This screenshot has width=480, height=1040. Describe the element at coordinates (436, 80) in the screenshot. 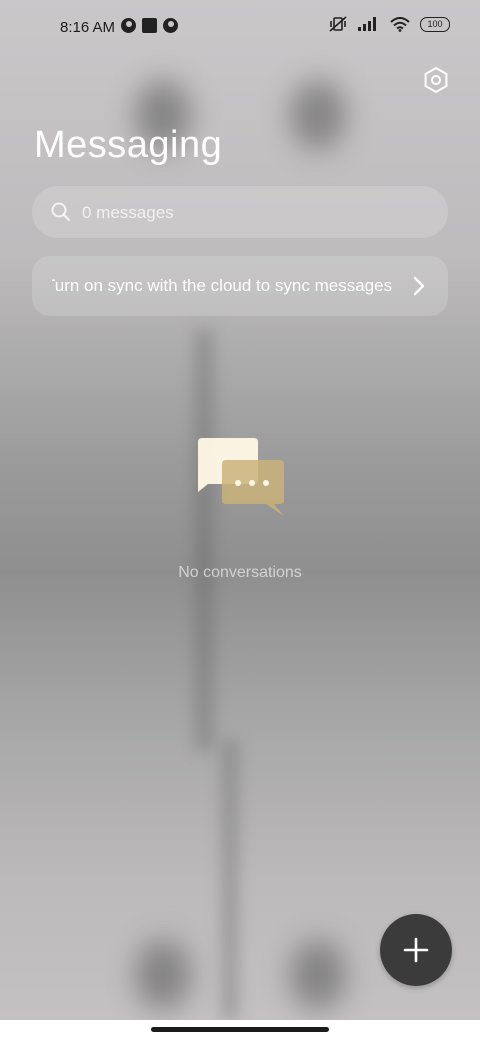

I see `settings-hex-icon` at that location.